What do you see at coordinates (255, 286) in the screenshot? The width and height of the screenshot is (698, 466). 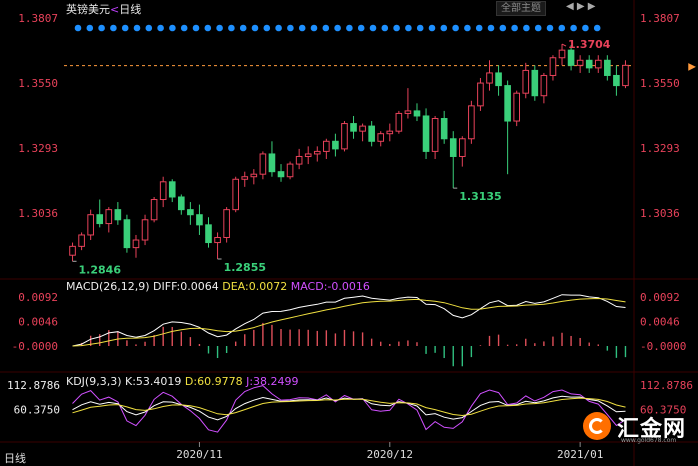 I see `macd-legend-dea: DEA:0.0072` at bounding box center [255, 286].